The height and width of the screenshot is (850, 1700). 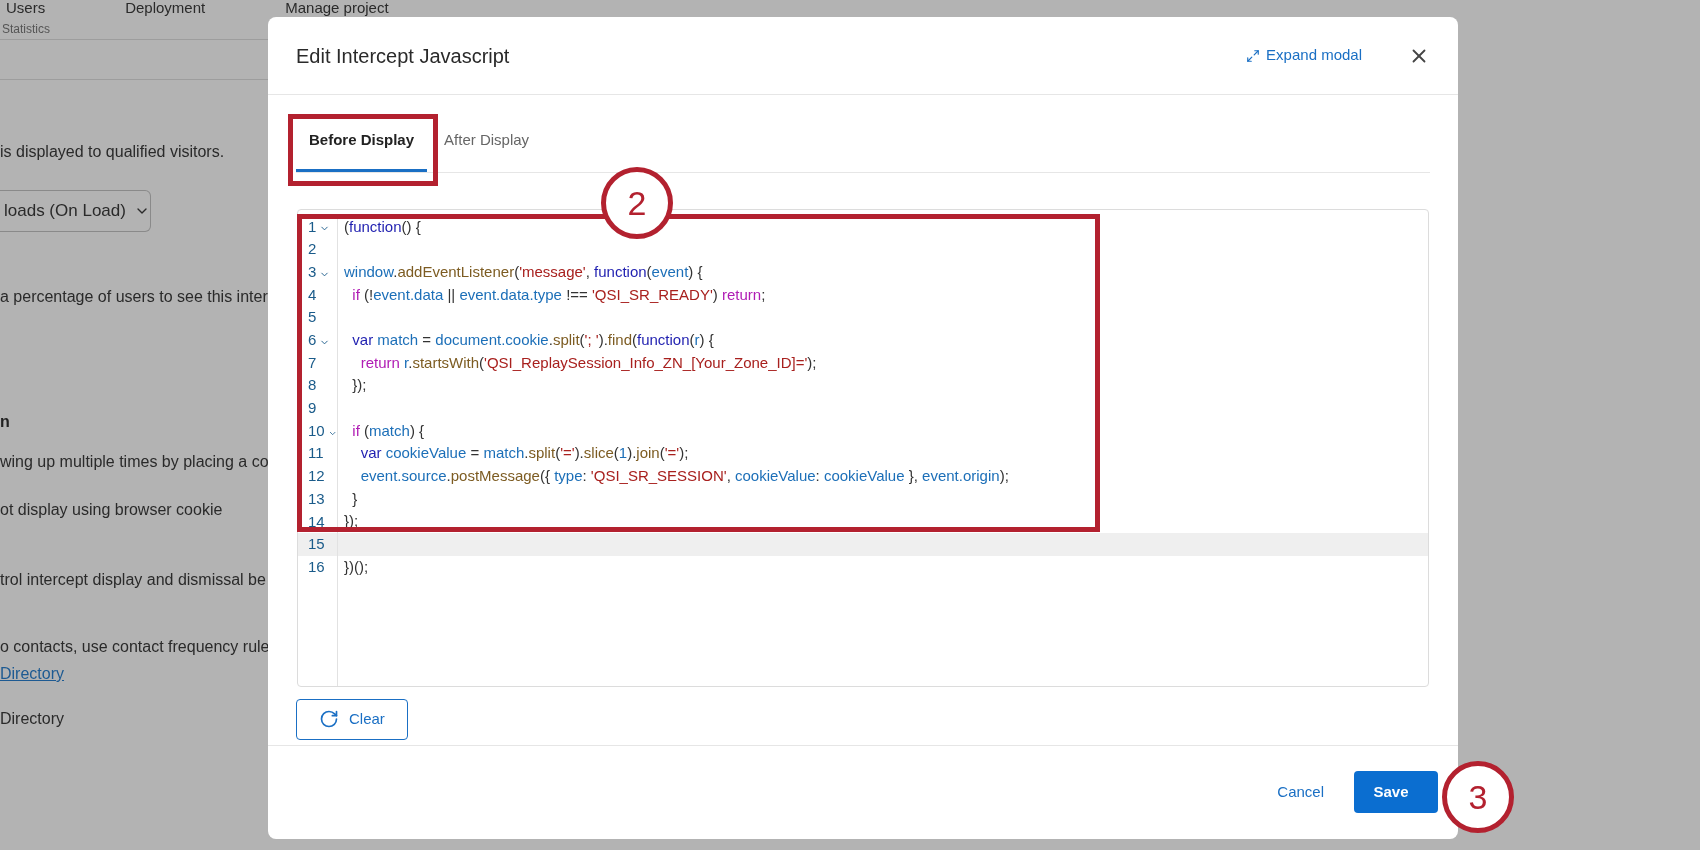 I want to click on nav-tab: Manage project, so click(x=337, y=8).